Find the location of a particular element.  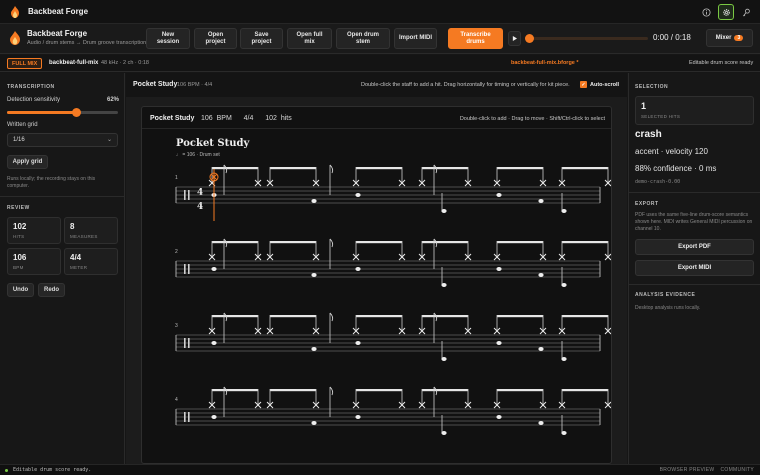

transcribe-drums-button: Transcribe drums is located at coordinates (475, 38).